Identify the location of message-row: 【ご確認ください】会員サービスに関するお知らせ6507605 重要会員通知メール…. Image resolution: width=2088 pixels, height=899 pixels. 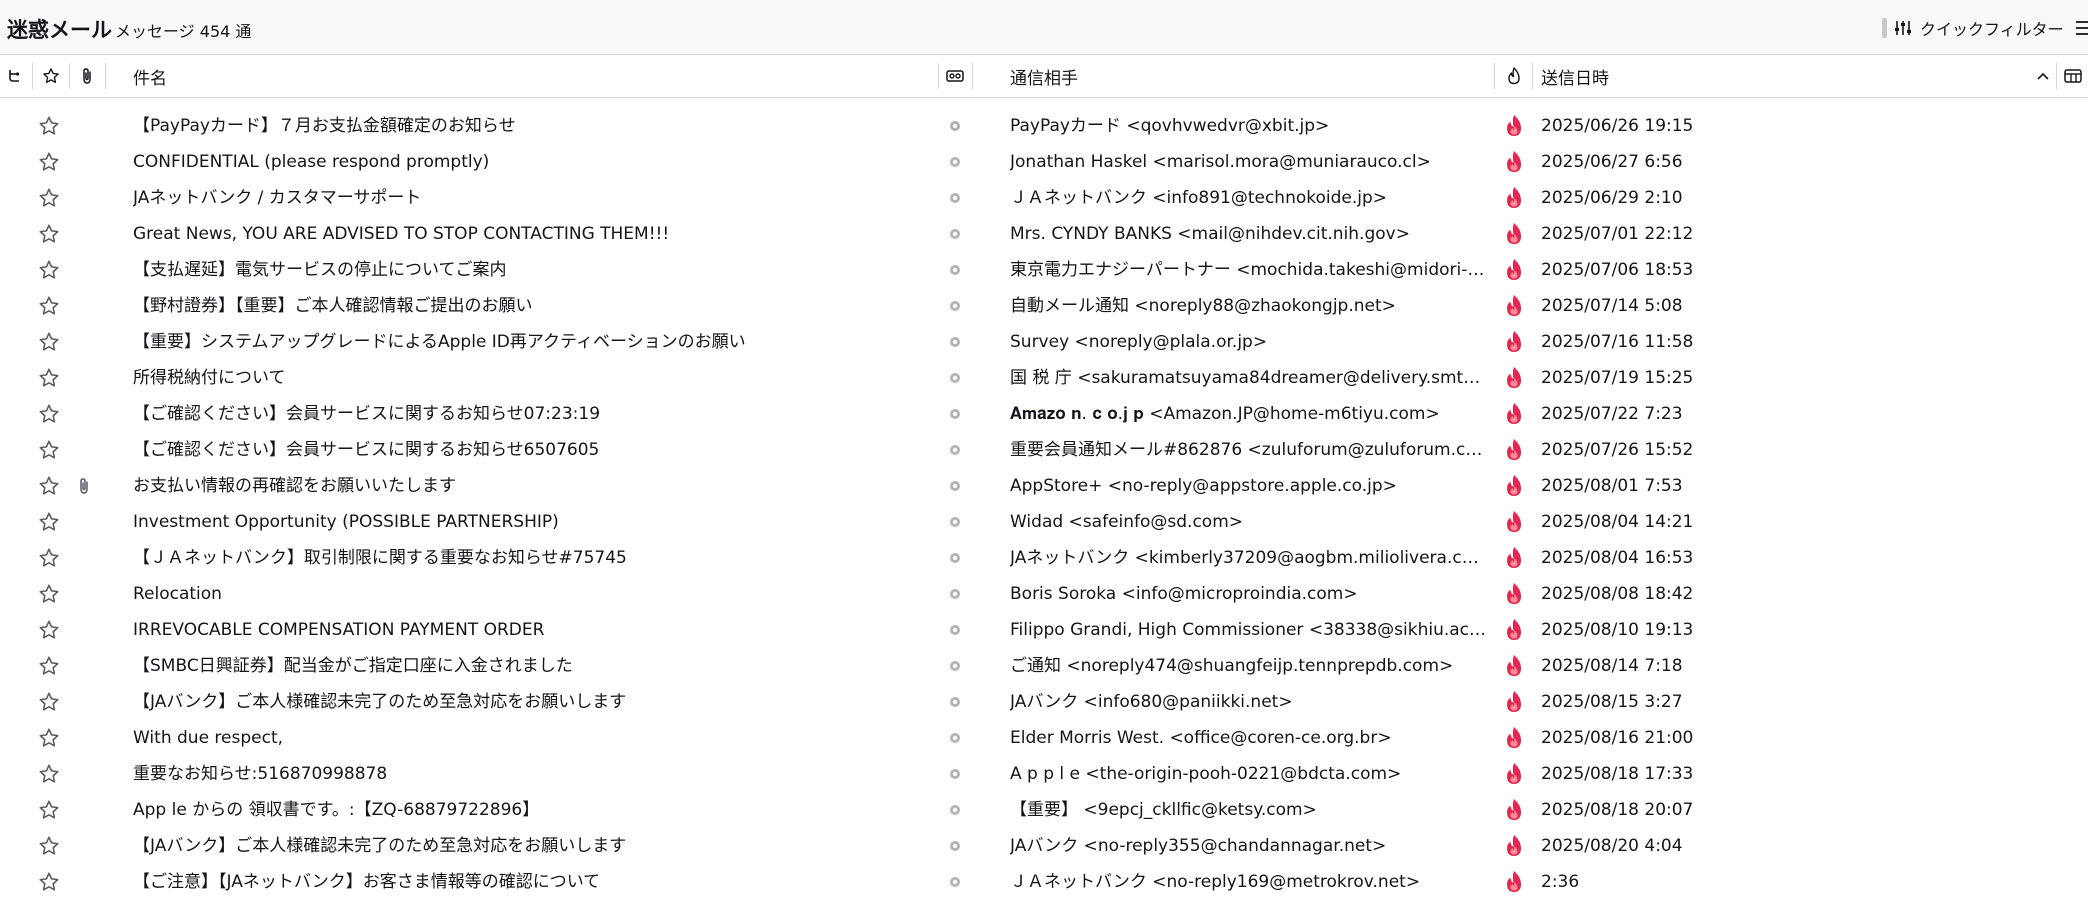
(1044, 450).